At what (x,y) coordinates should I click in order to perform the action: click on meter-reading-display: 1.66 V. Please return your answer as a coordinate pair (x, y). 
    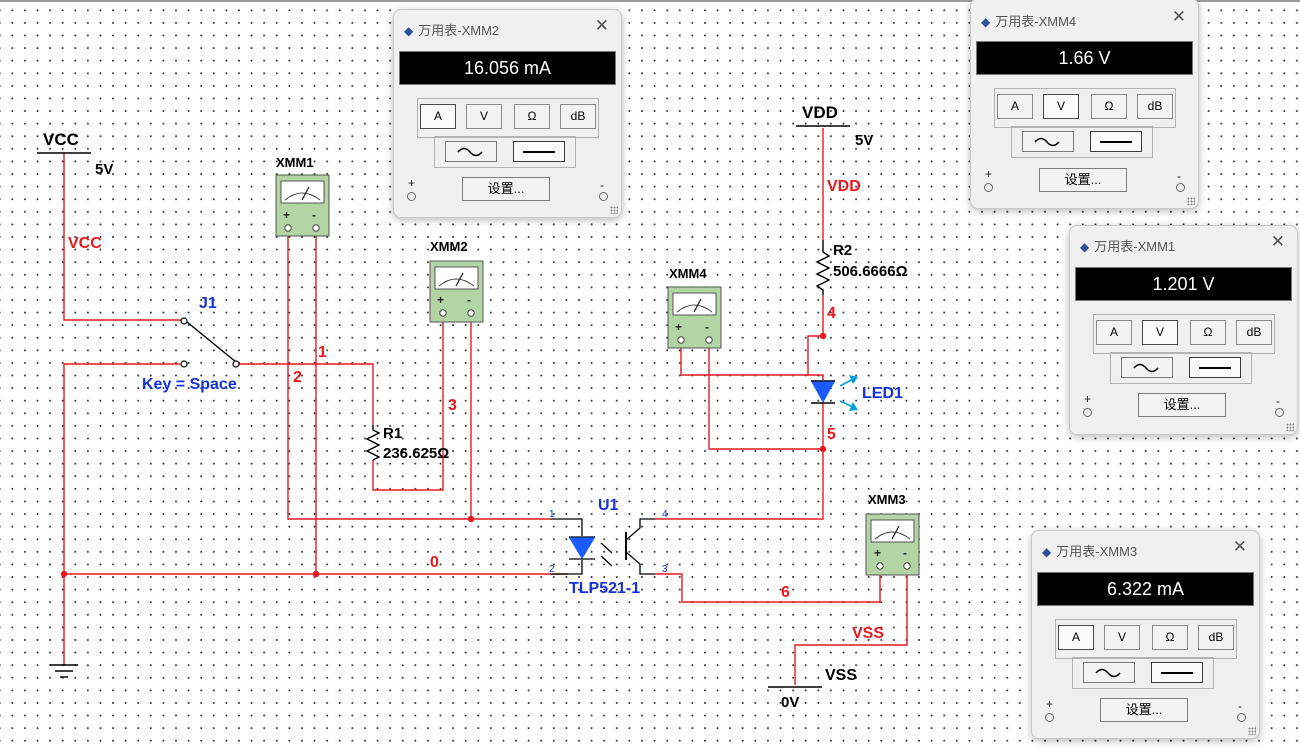
    Looking at the image, I should click on (1084, 58).